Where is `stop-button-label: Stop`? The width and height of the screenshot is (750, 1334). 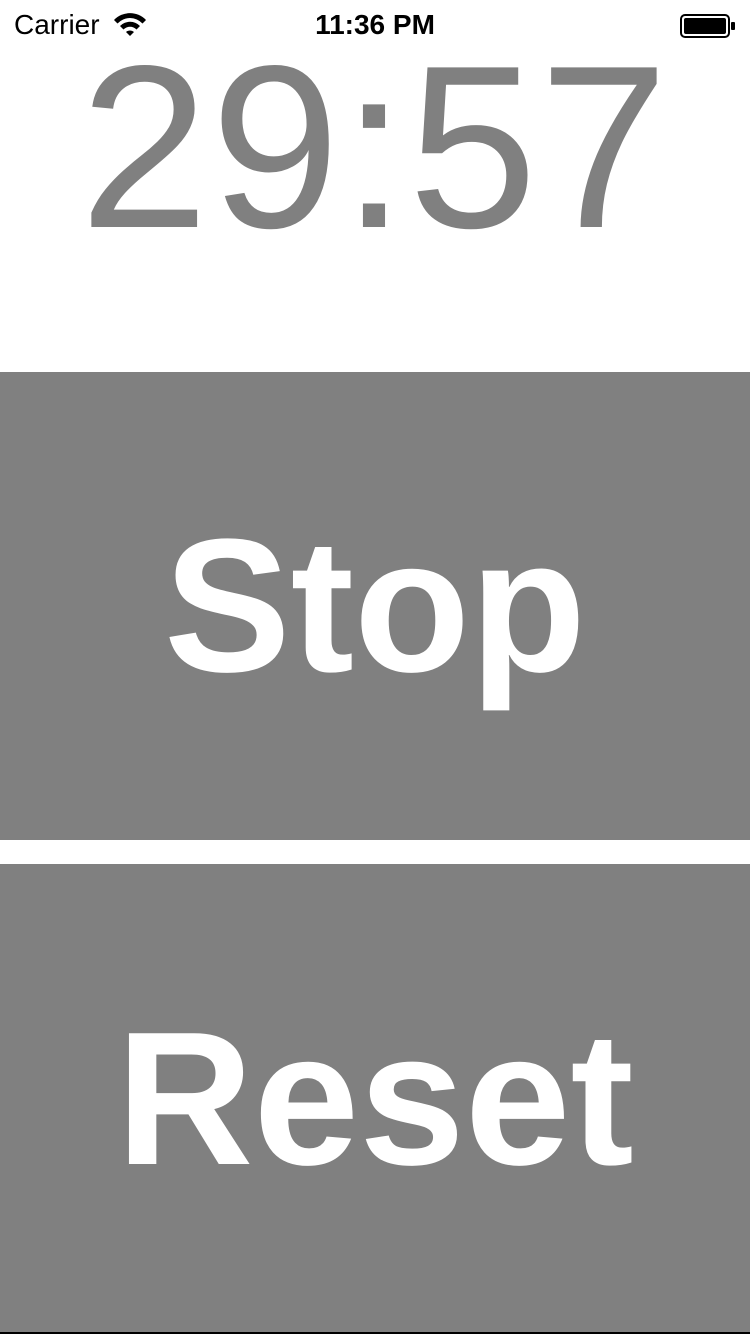
stop-button-label: Stop is located at coordinates (375, 606).